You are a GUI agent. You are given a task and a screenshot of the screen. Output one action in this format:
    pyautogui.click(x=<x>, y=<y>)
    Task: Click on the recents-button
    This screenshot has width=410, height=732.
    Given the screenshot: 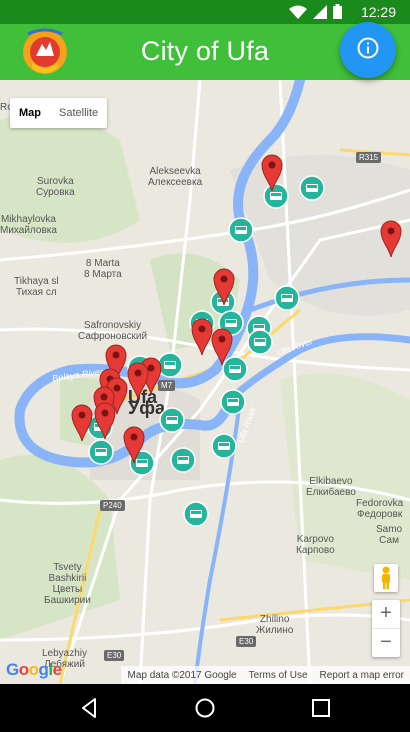 What is the action you would take?
    pyautogui.click(x=321, y=708)
    